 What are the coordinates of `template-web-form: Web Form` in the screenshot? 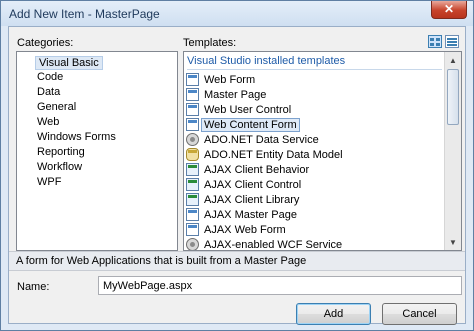 It's located at (222, 79).